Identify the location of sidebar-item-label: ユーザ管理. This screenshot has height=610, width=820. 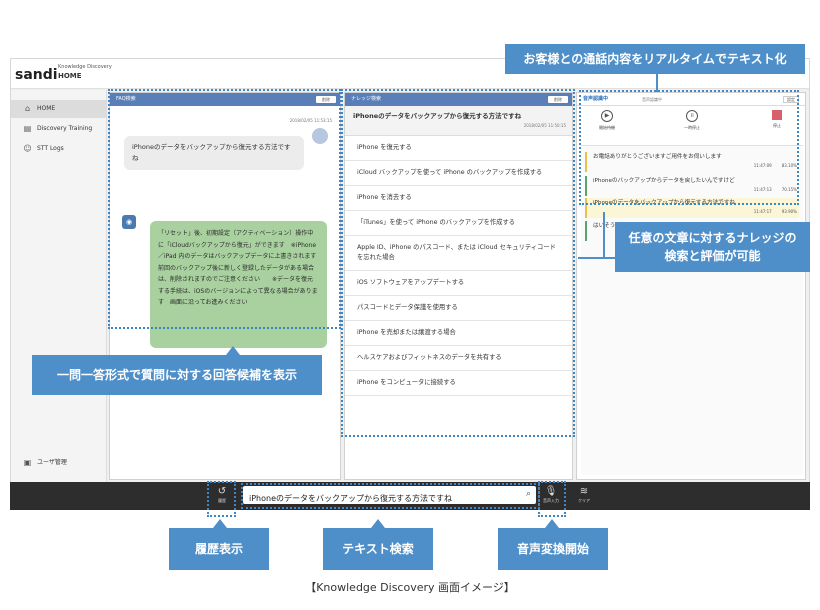
(52, 462).